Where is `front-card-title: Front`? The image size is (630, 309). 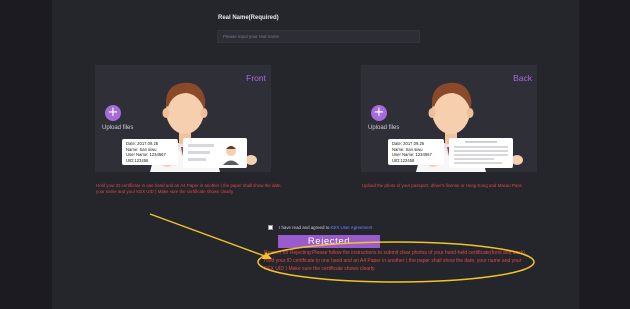
front-card-title: Front is located at coordinates (256, 78).